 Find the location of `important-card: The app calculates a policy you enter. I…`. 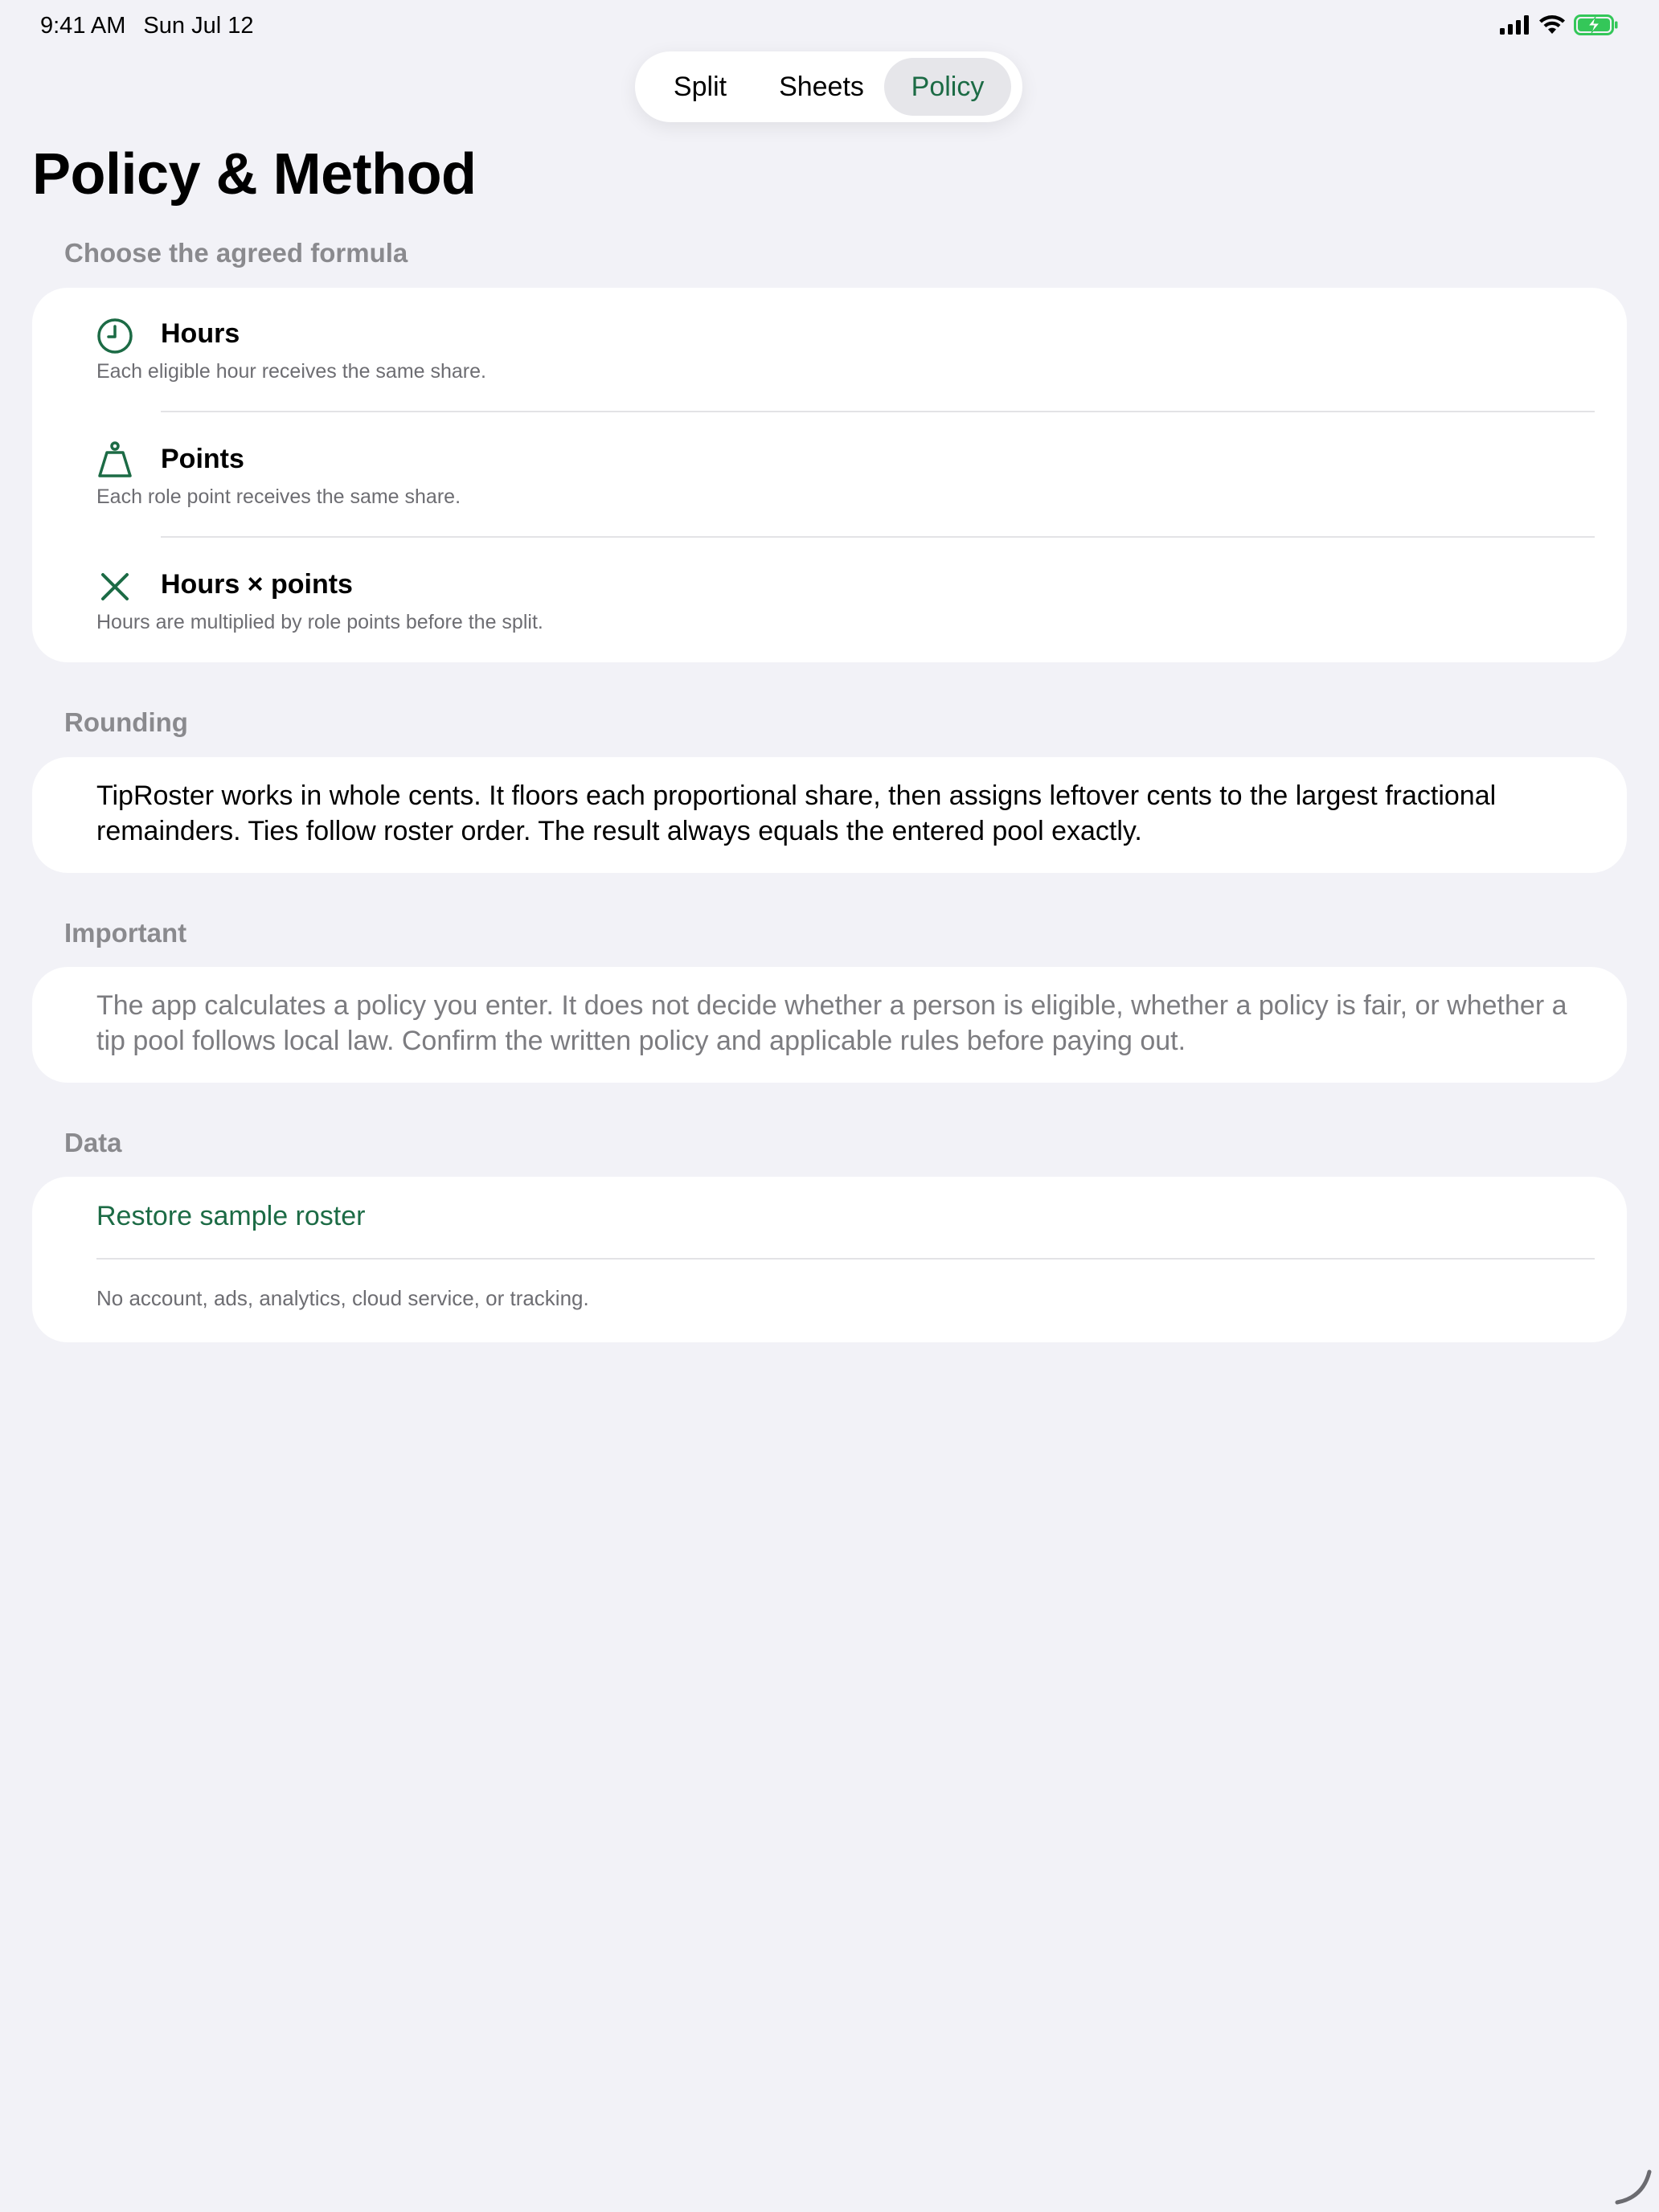

important-card: The app calculates a policy you enter. I… is located at coordinates (829, 1025).